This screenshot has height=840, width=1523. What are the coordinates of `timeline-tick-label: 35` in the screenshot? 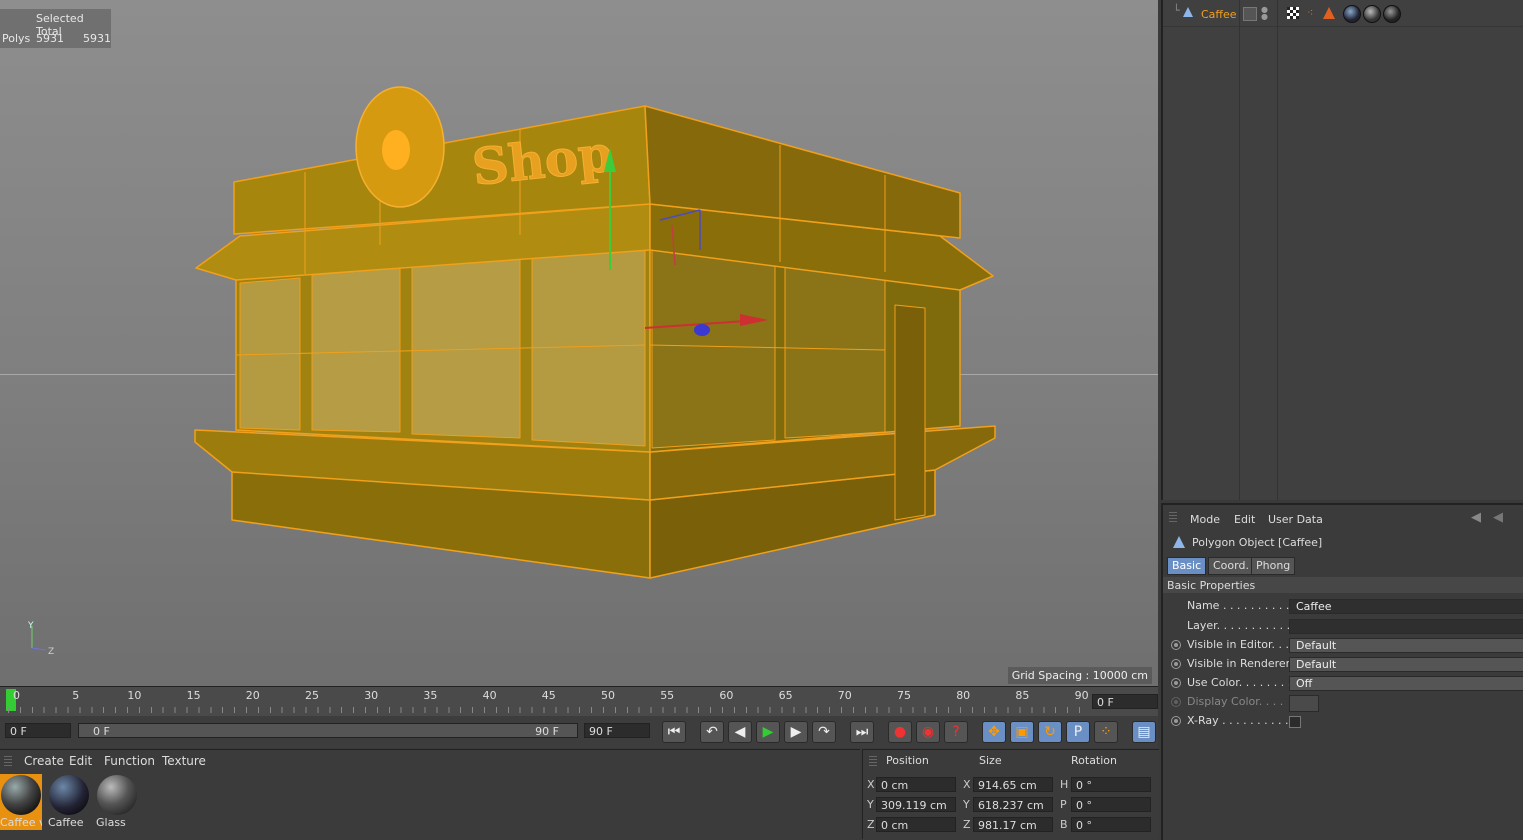 It's located at (430, 695).